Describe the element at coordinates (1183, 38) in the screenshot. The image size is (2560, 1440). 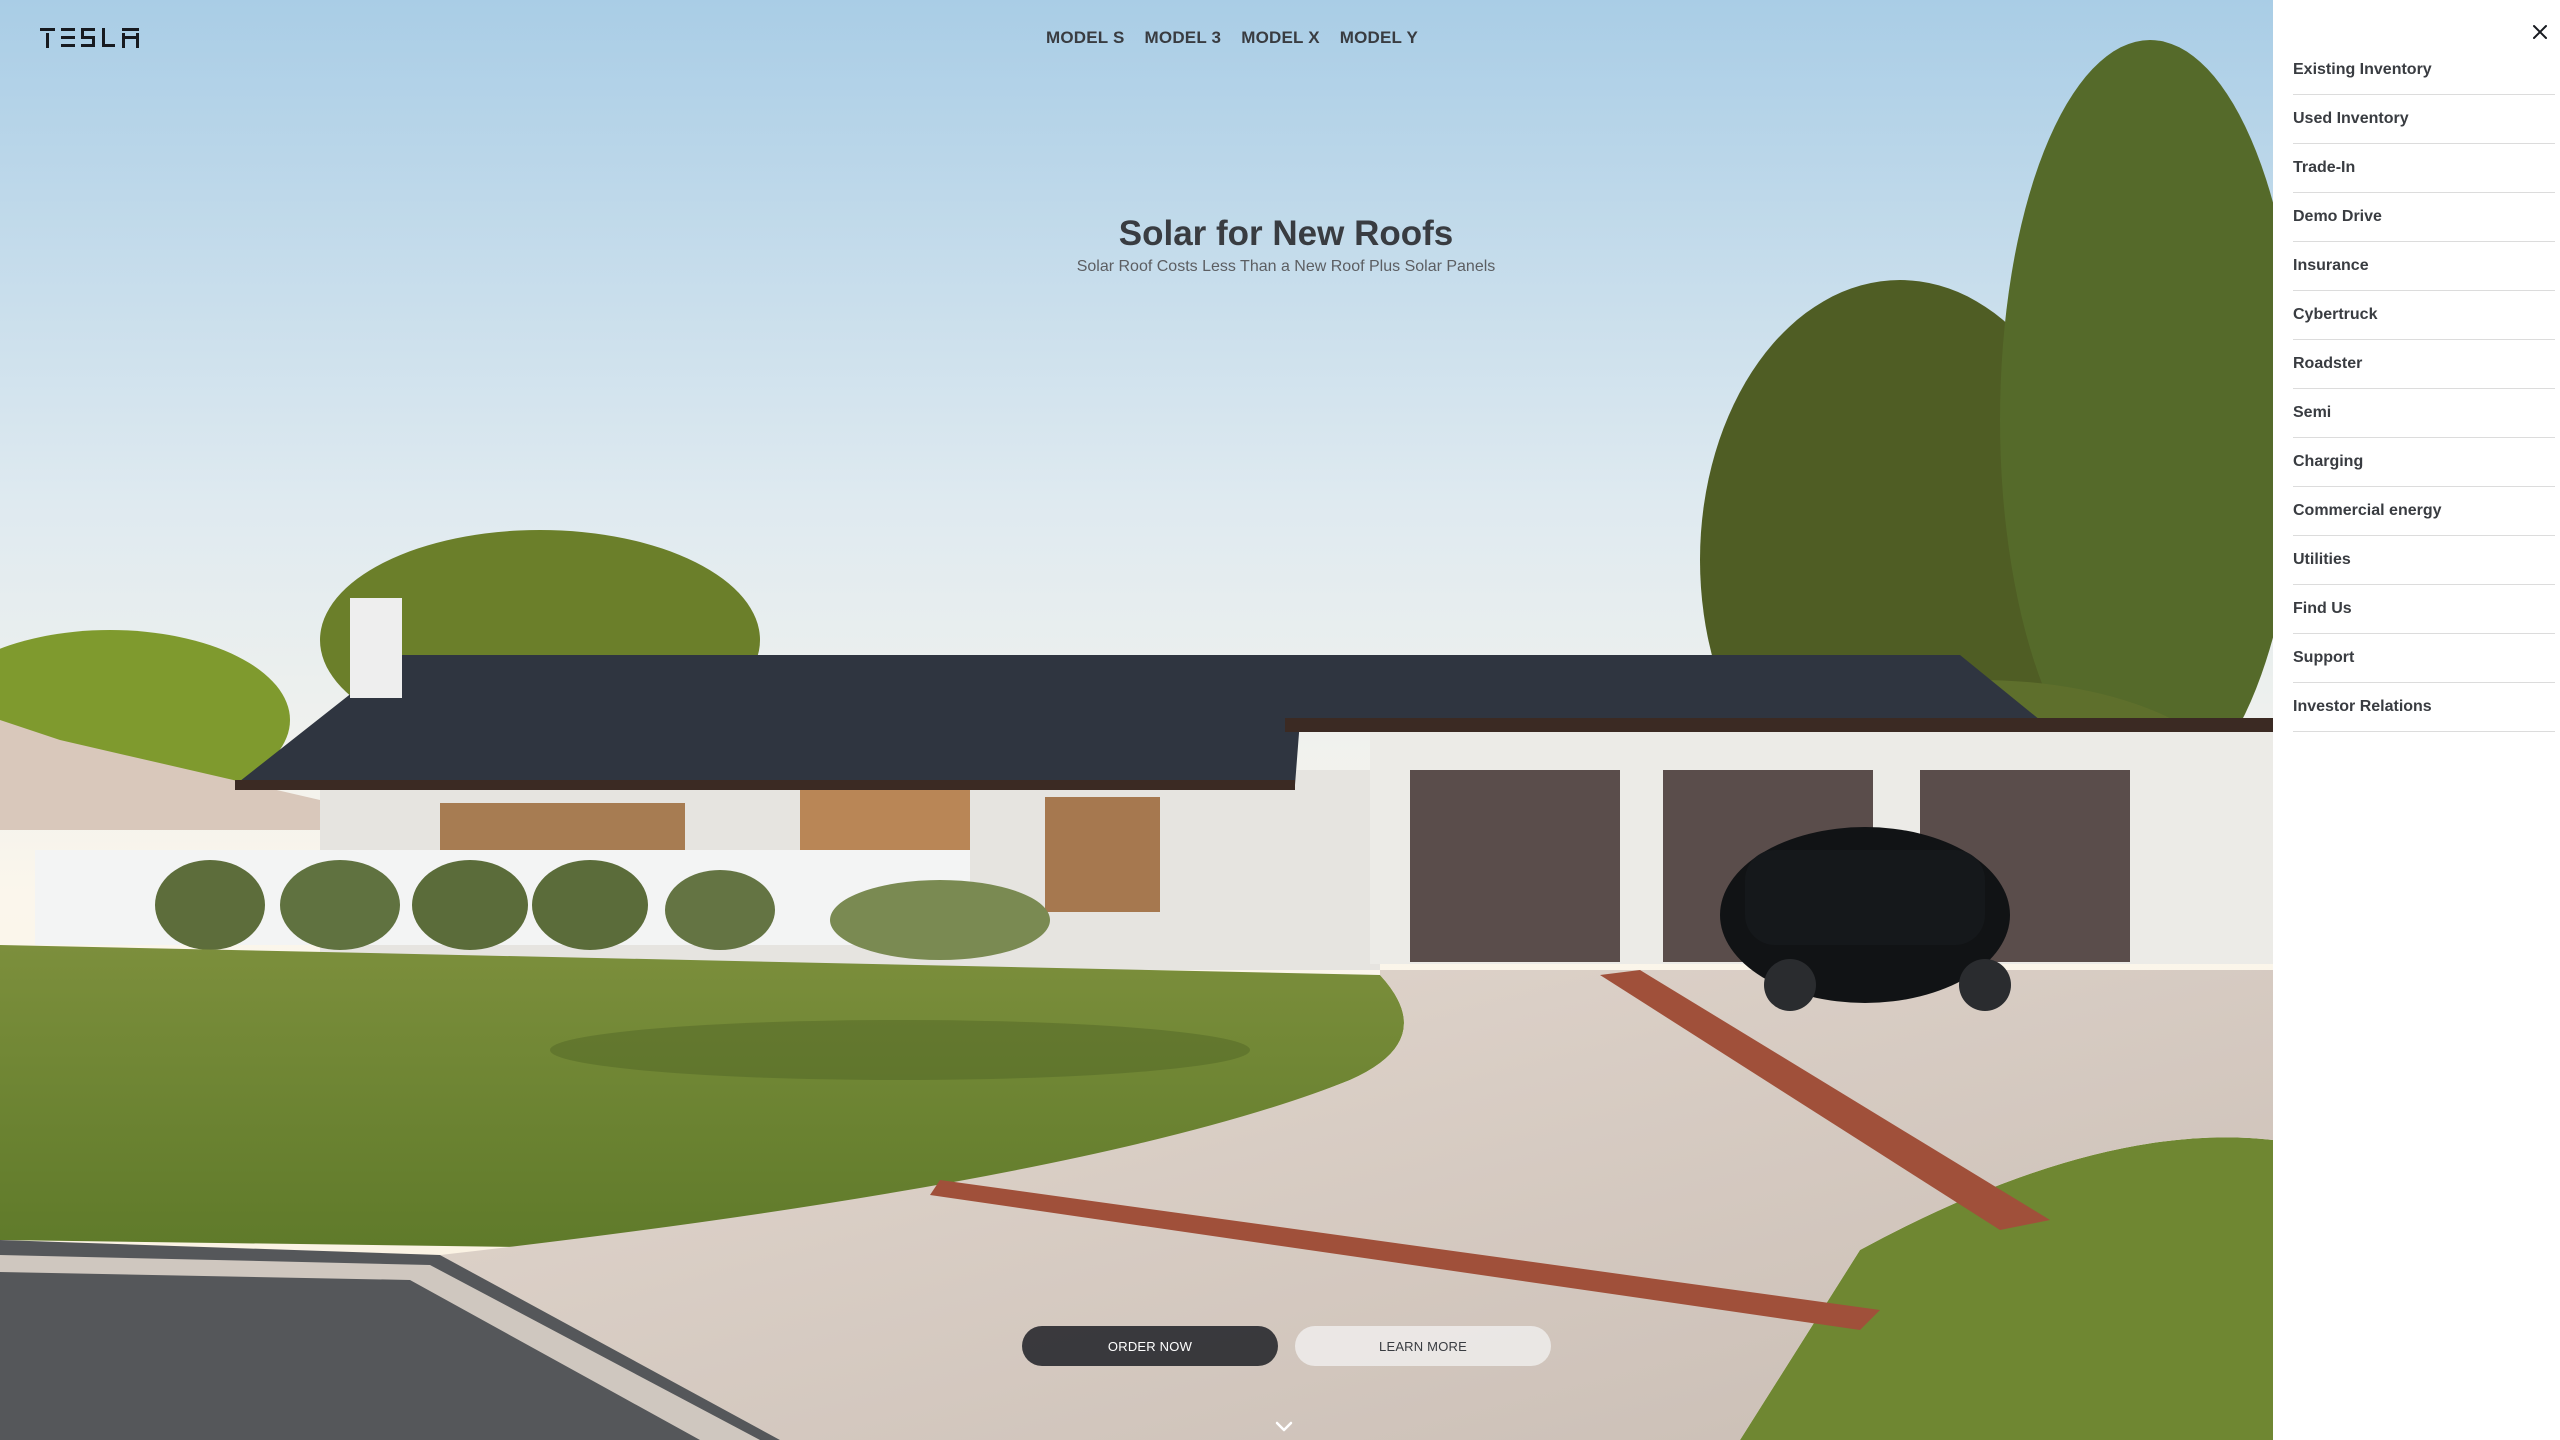
I see `nav-model-3: MODEL 3` at that location.